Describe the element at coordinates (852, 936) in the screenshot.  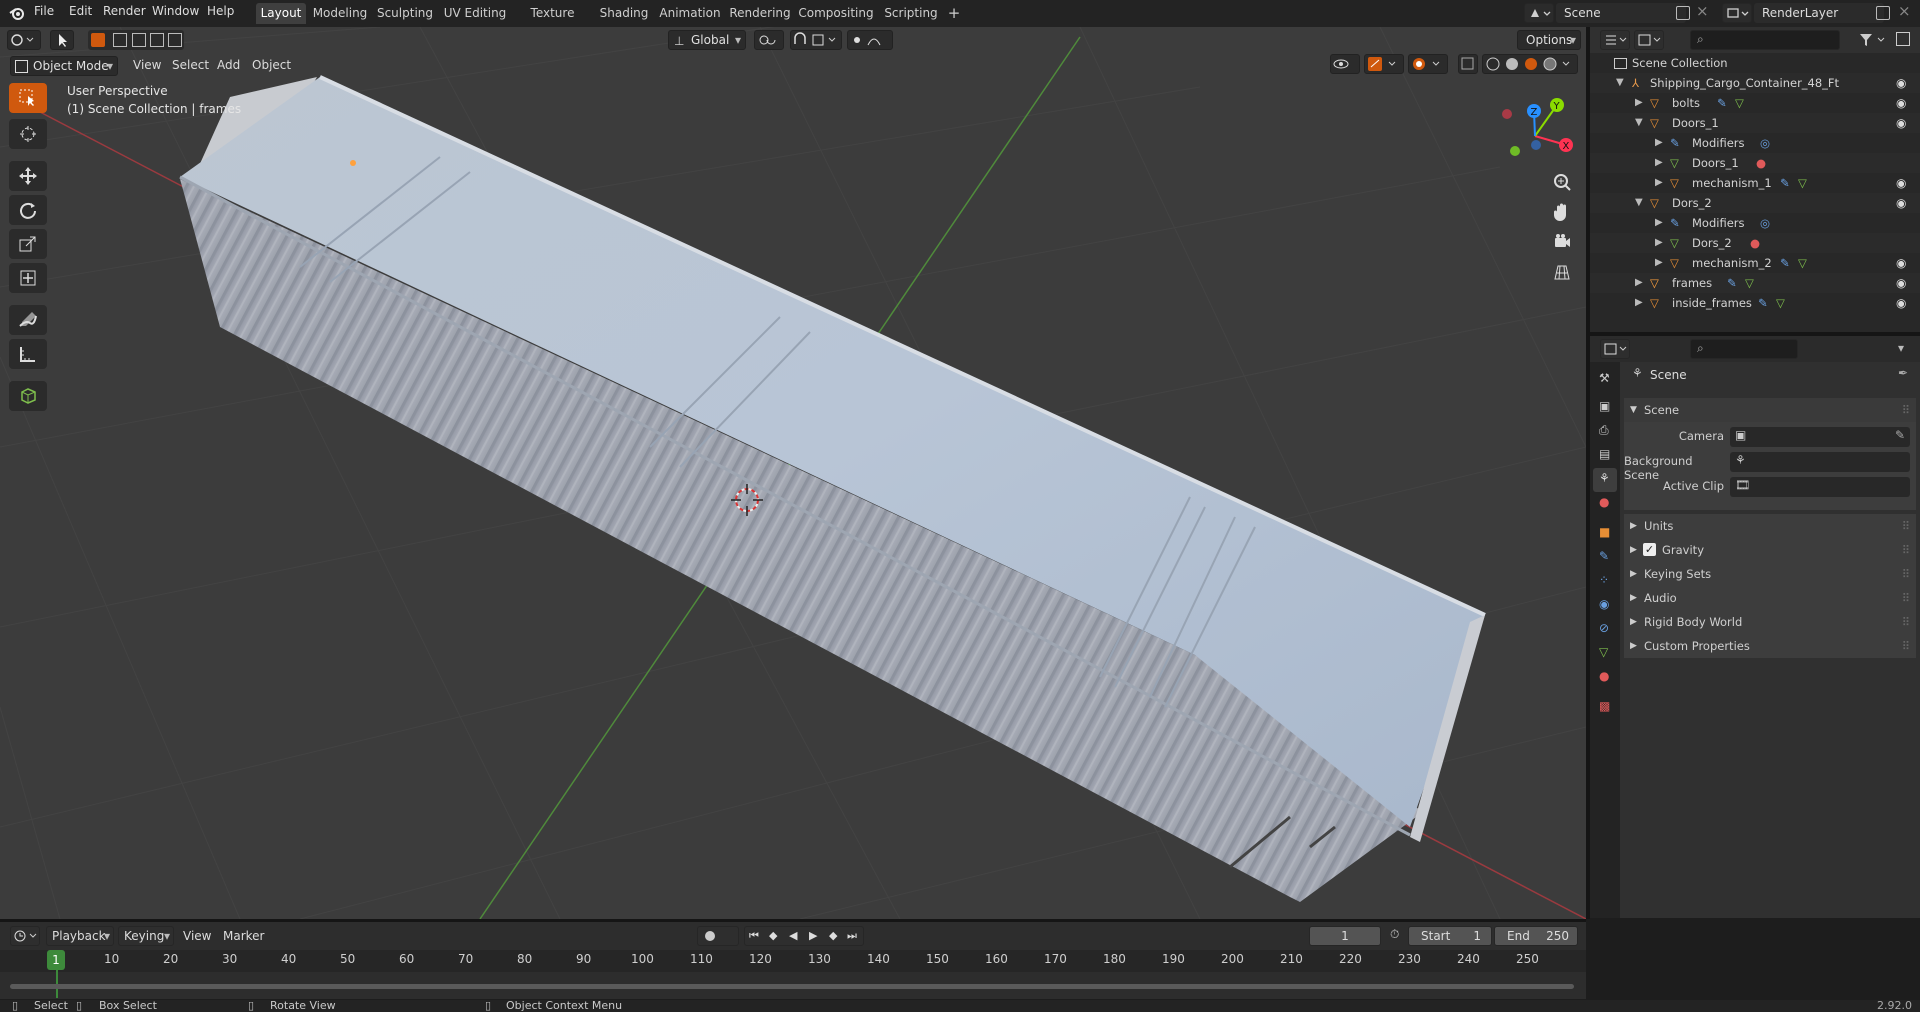
I see `jump-end-icon: ⏭` at that location.